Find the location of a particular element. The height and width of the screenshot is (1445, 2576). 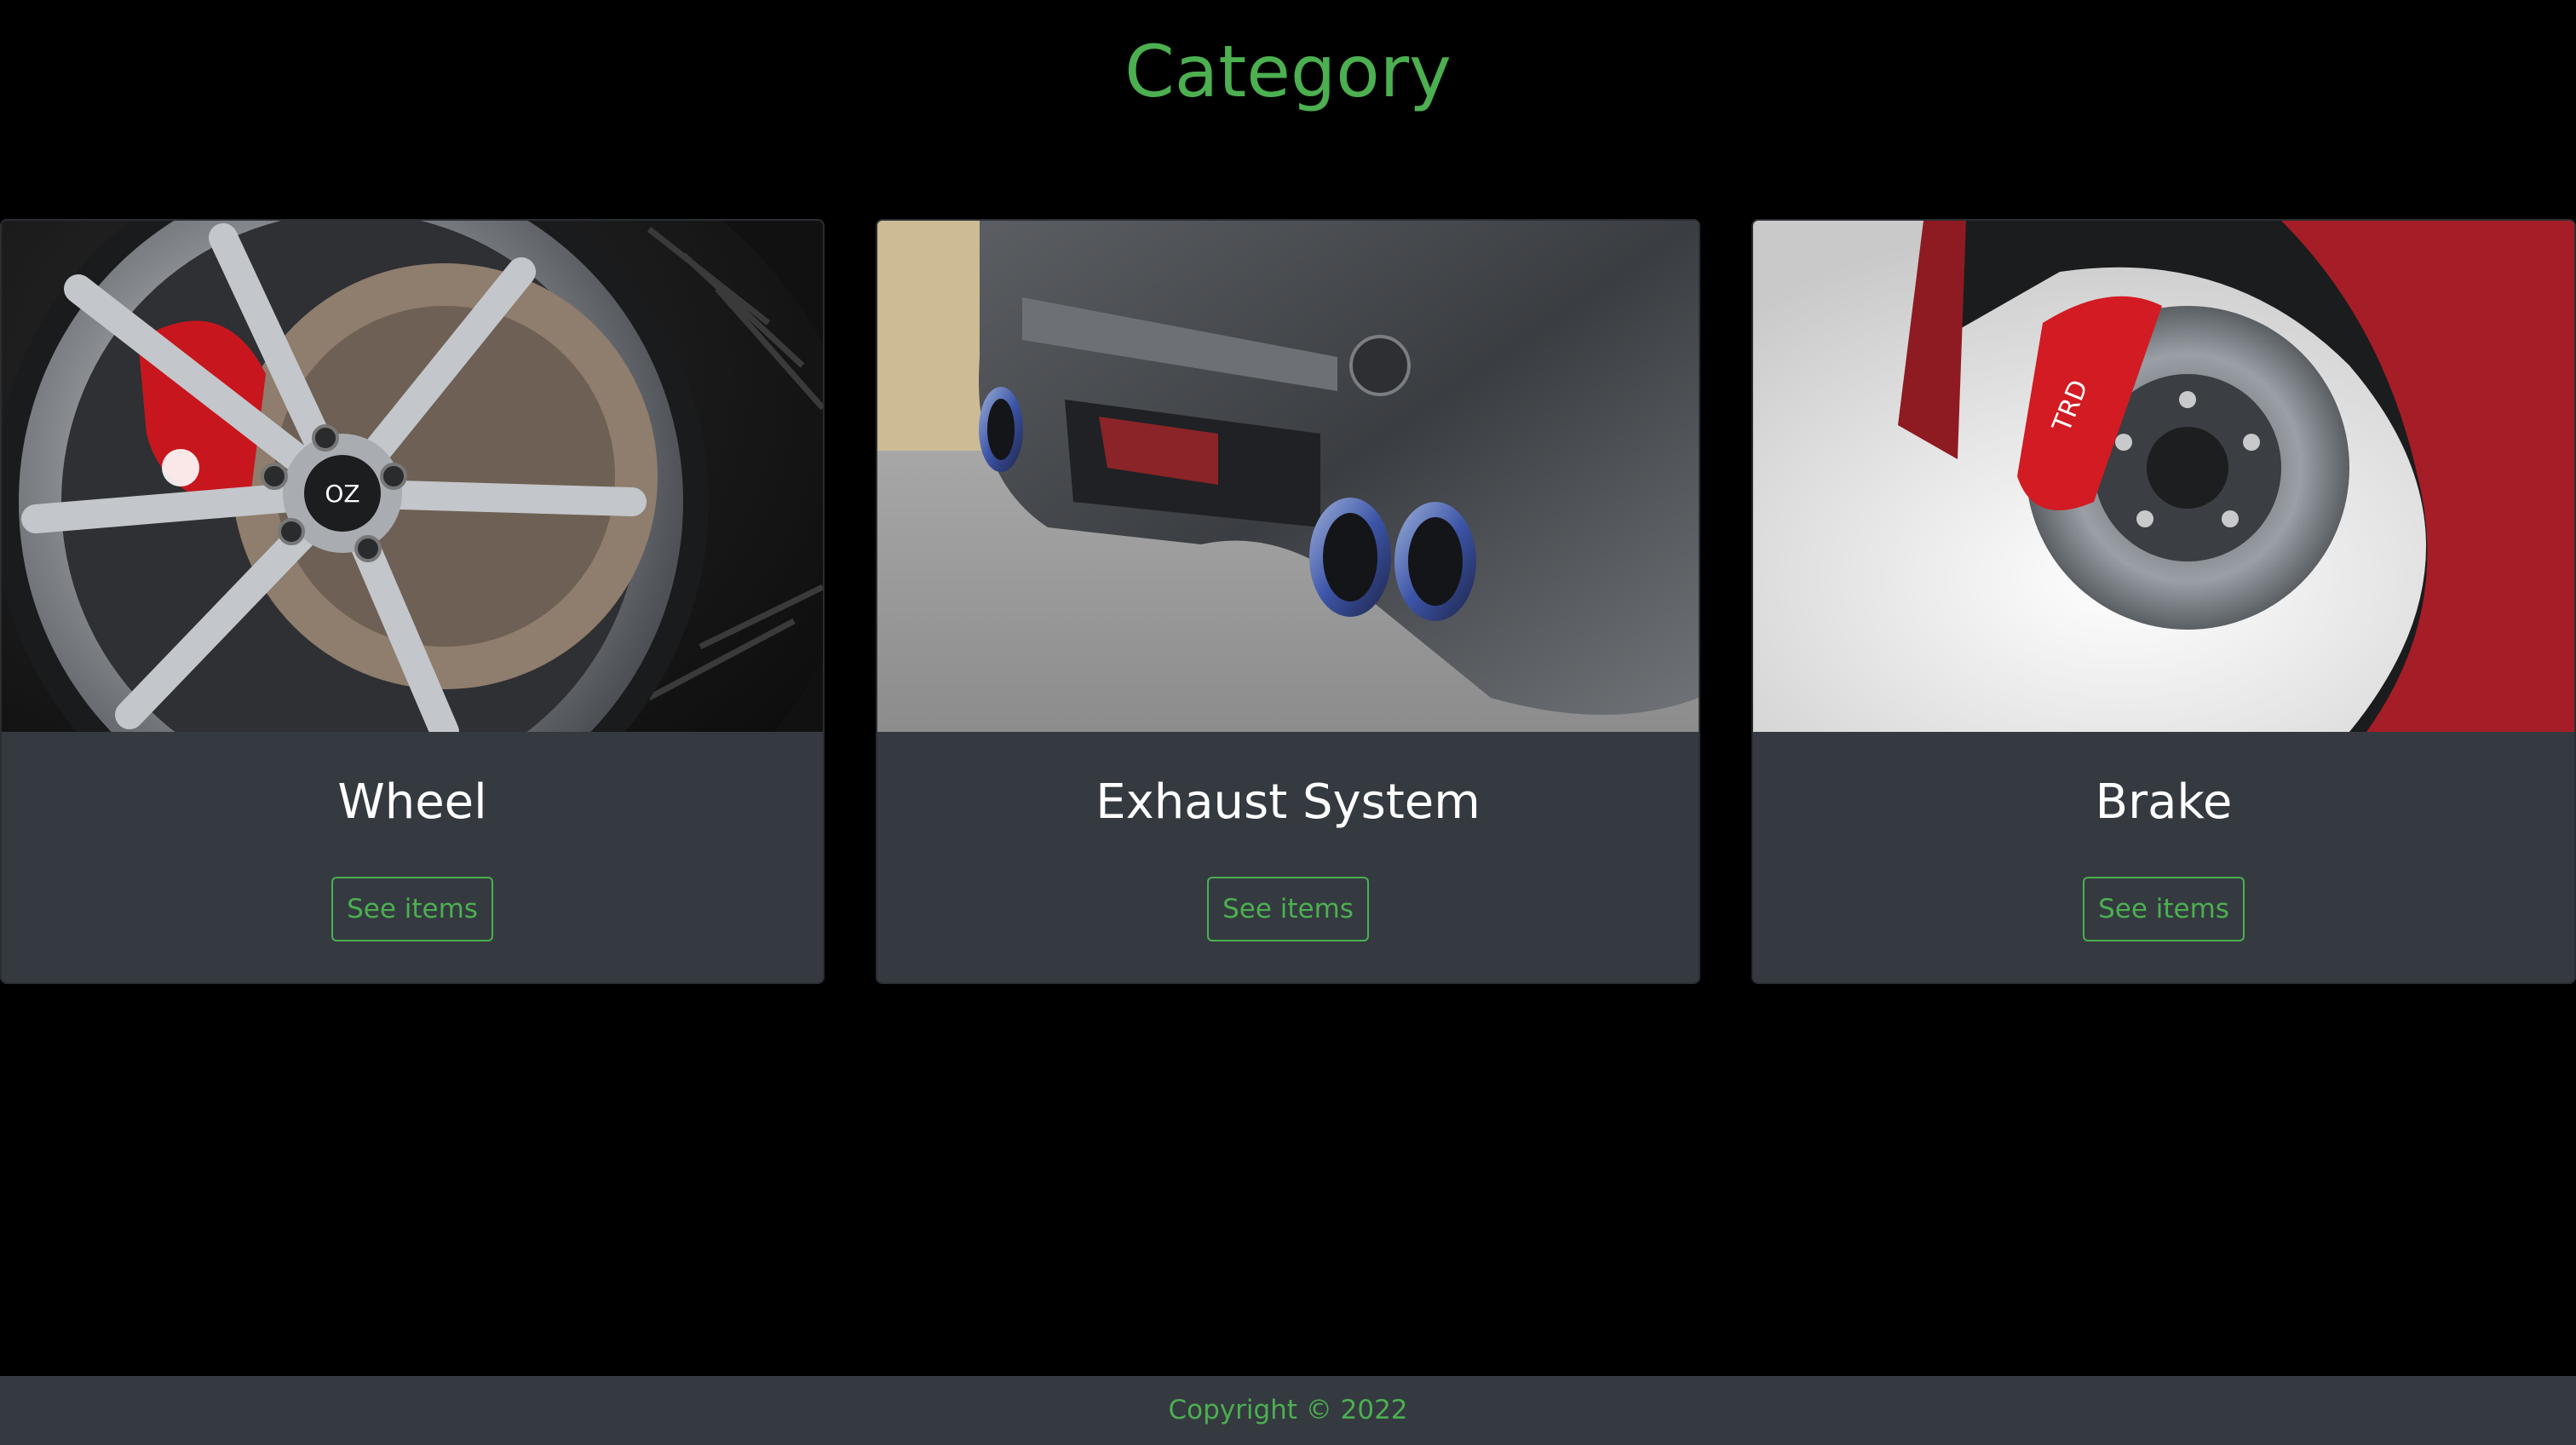

card-title: Exhaust System is located at coordinates (1288, 802).